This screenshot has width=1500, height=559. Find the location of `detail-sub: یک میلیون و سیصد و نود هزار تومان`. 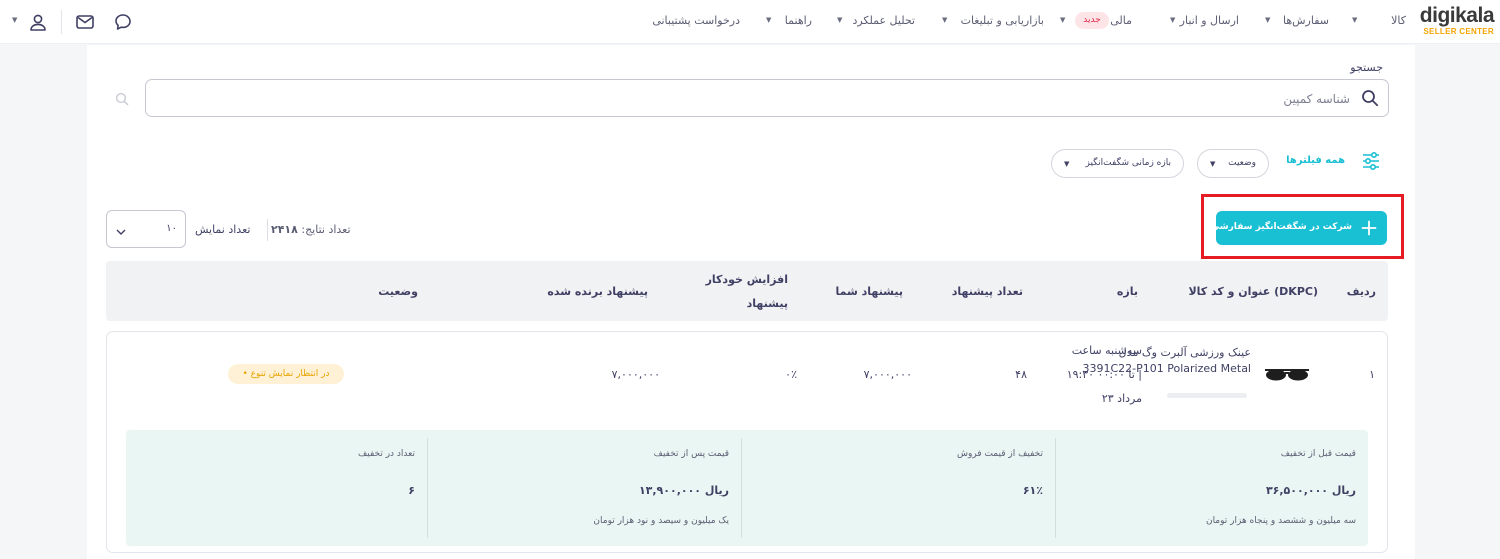

detail-sub: یک میلیون و سیصد و نود هزار تومان is located at coordinates (661, 521).